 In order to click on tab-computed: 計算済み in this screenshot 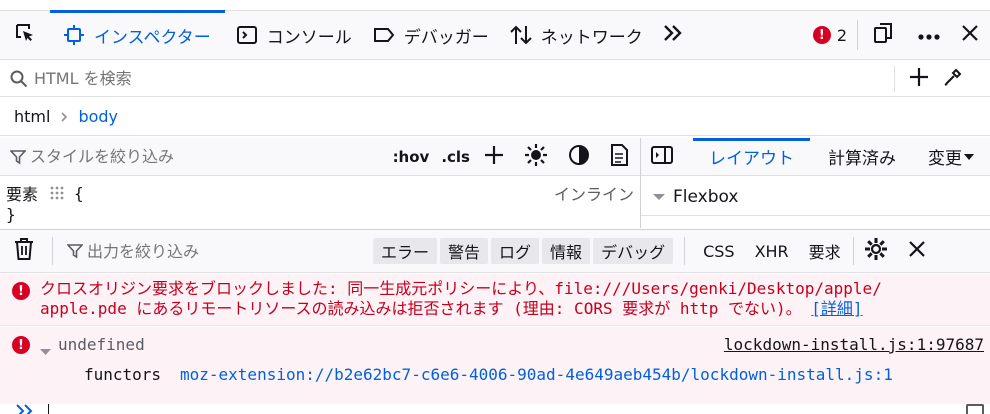, I will do `click(862, 156)`.